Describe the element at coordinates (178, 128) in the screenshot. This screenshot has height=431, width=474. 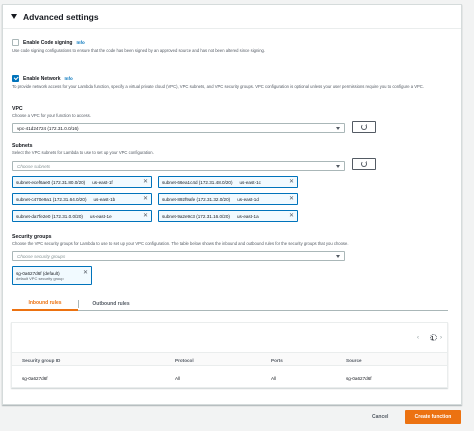
I see `vpc-select: vpc-41d24724 (172.31.0.0/16)` at that location.